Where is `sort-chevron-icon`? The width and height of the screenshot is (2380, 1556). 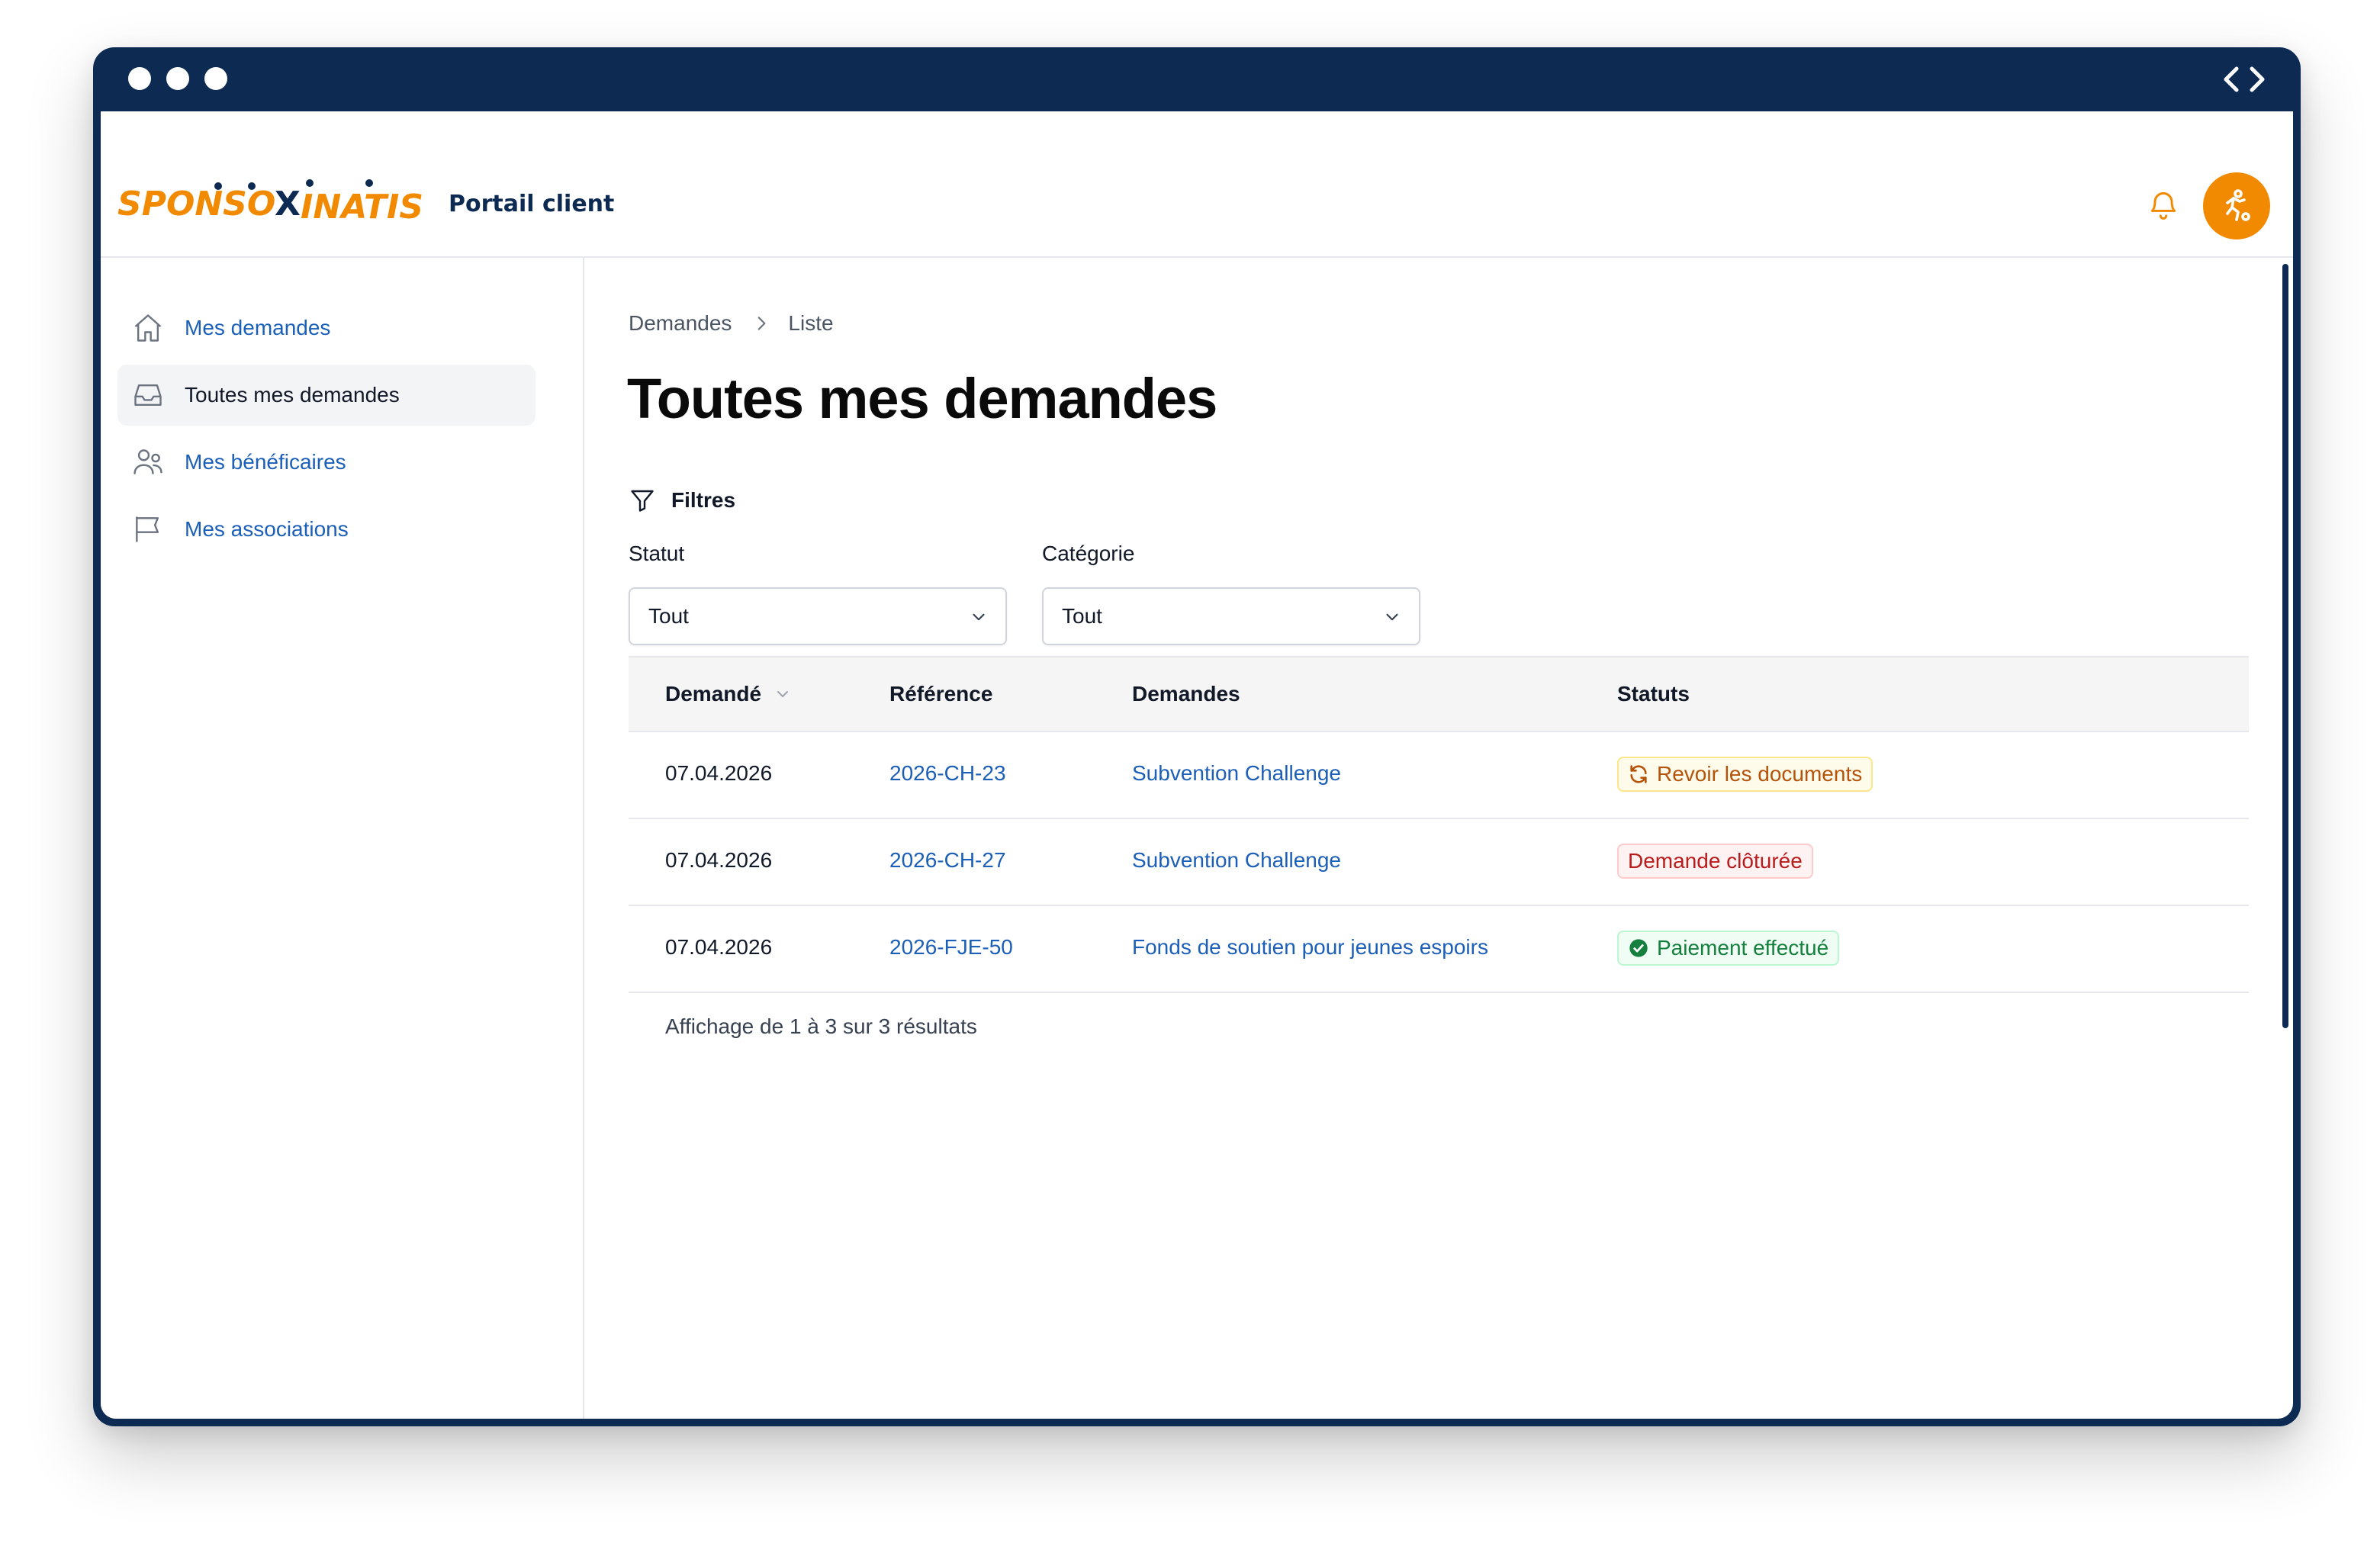 sort-chevron-icon is located at coordinates (783, 694).